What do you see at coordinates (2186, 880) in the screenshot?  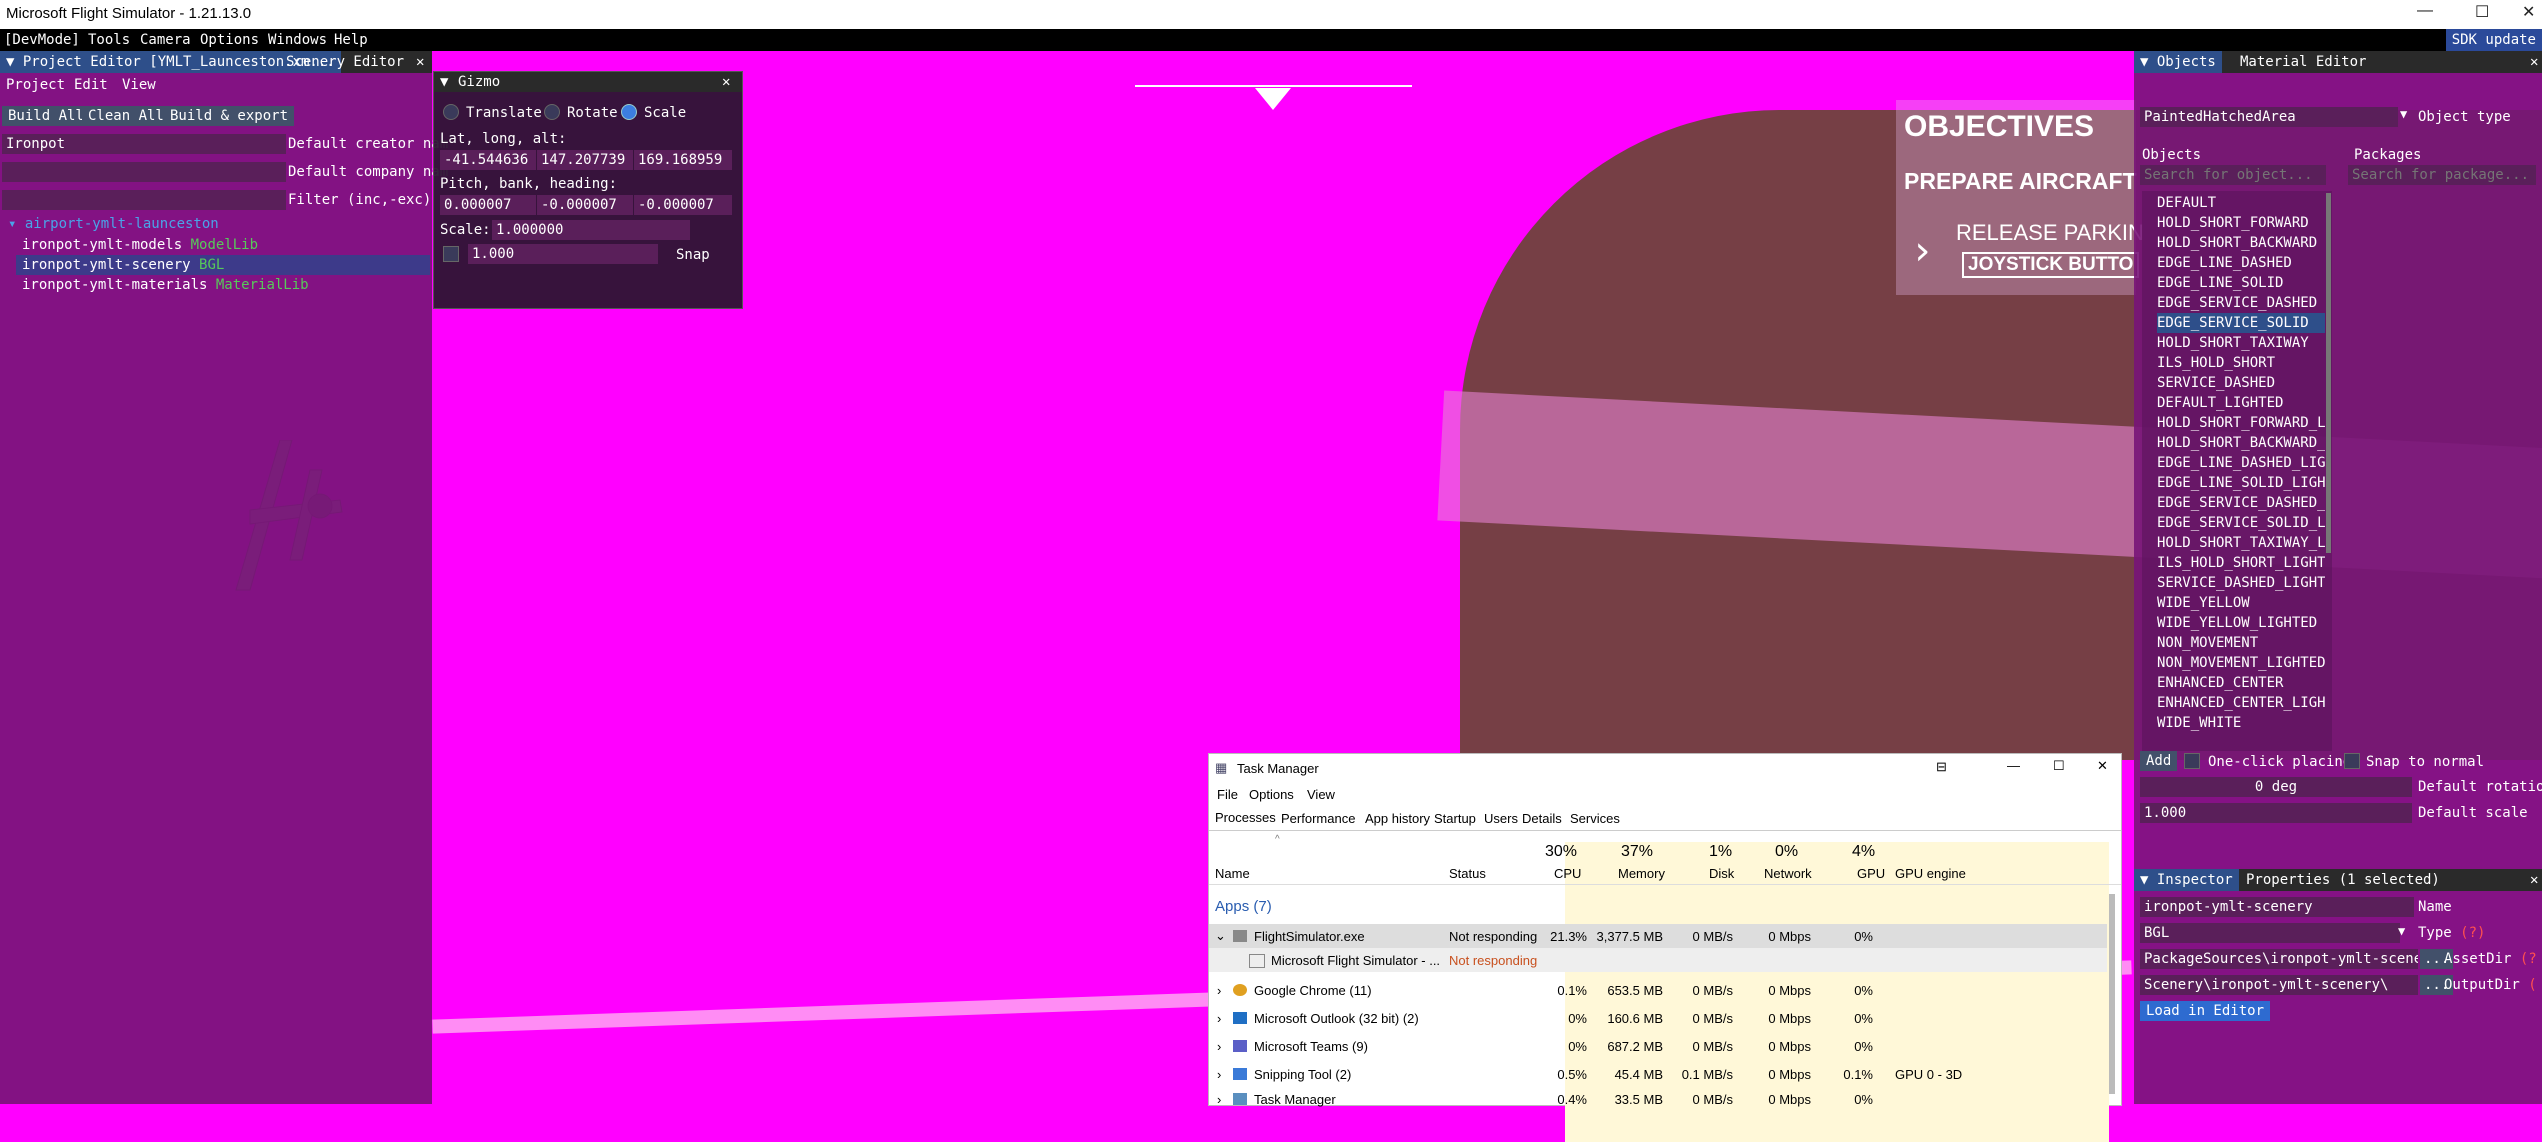 I see `tab-inspector: ▼ Inspector` at bounding box center [2186, 880].